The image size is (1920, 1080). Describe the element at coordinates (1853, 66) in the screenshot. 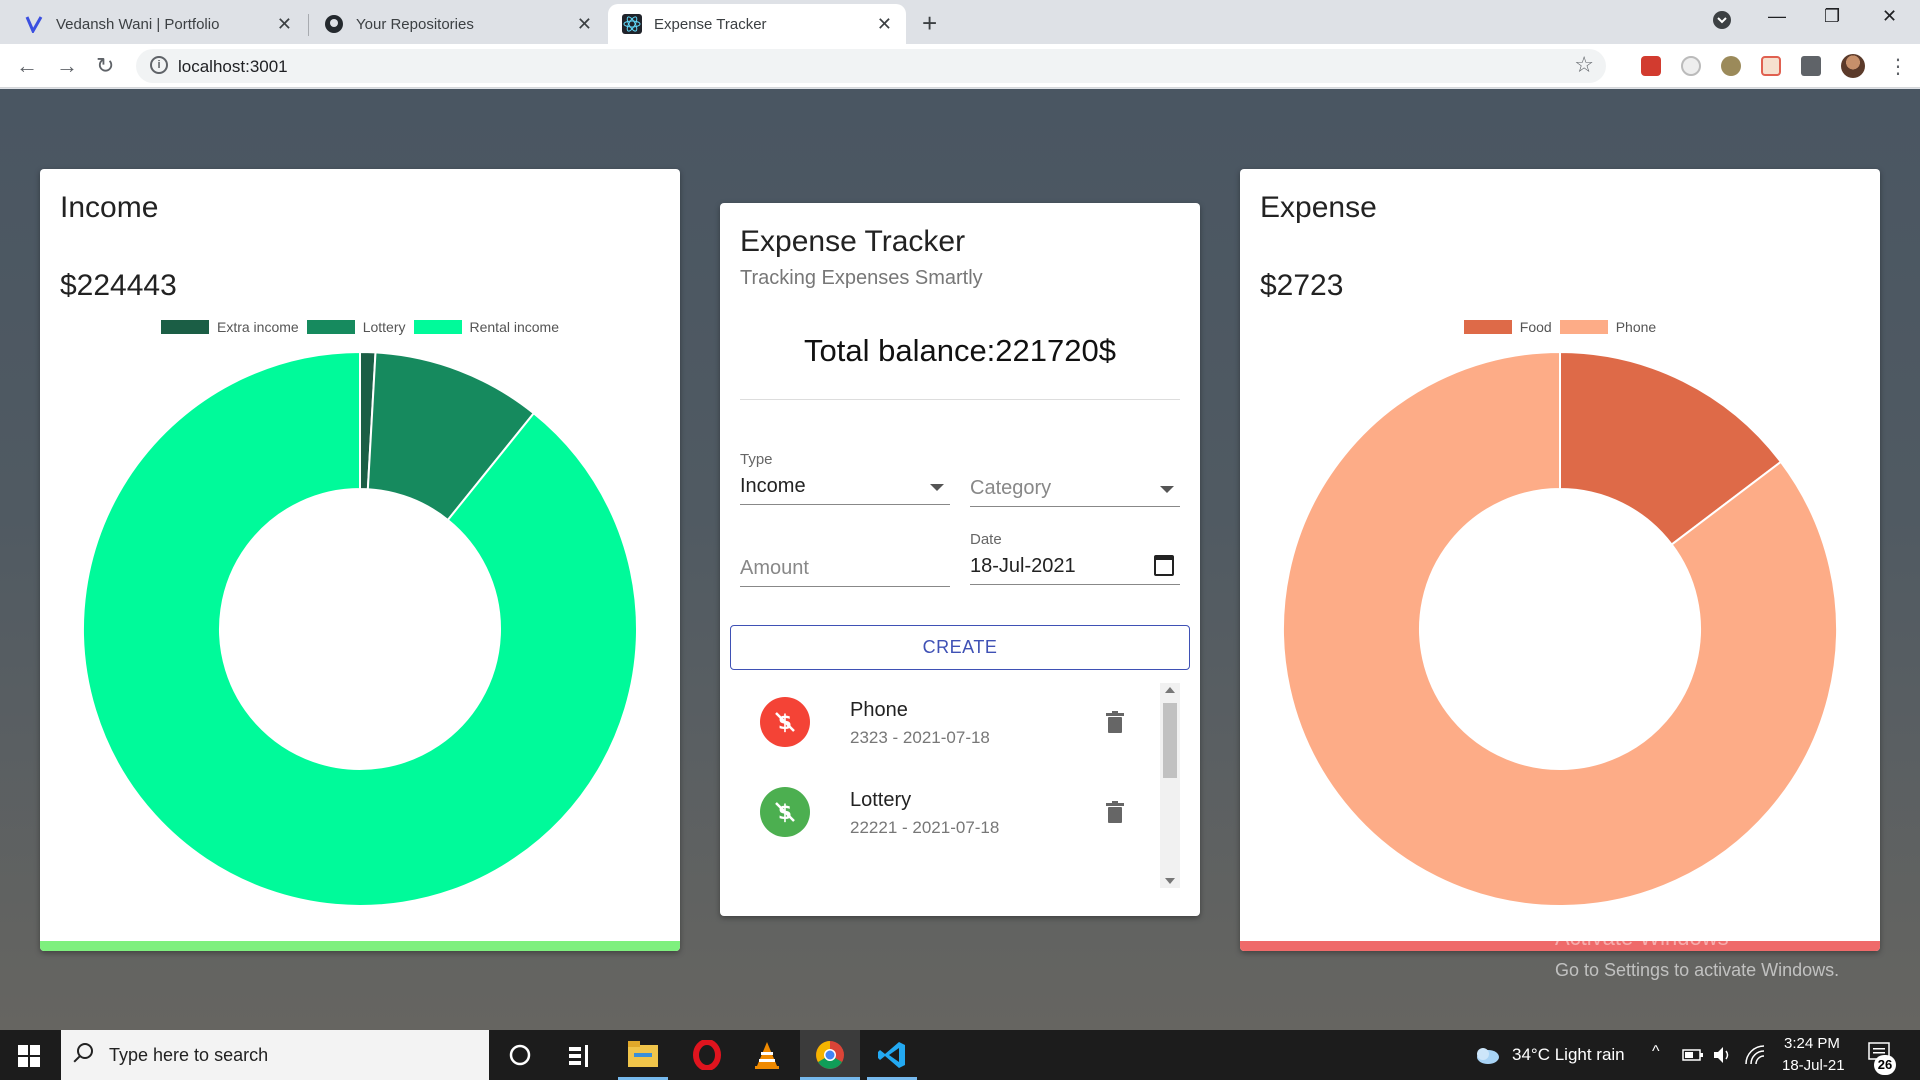

I see `profile-avatar` at that location.